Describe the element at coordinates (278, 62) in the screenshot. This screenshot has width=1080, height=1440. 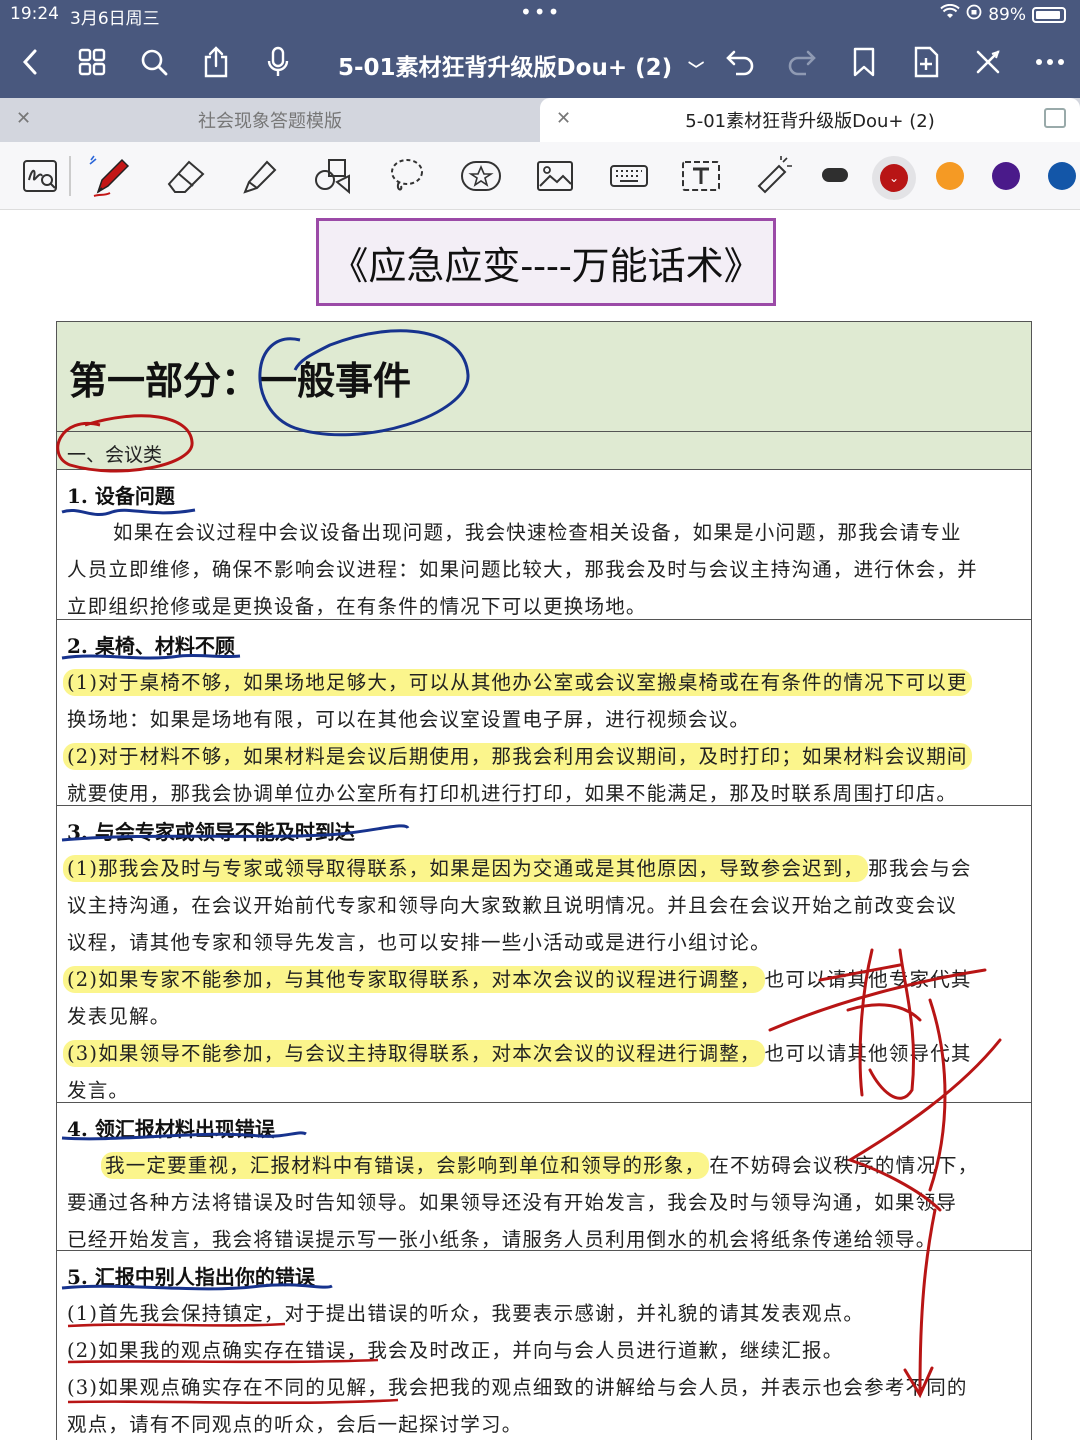
I see `microphone-icon` at that location.